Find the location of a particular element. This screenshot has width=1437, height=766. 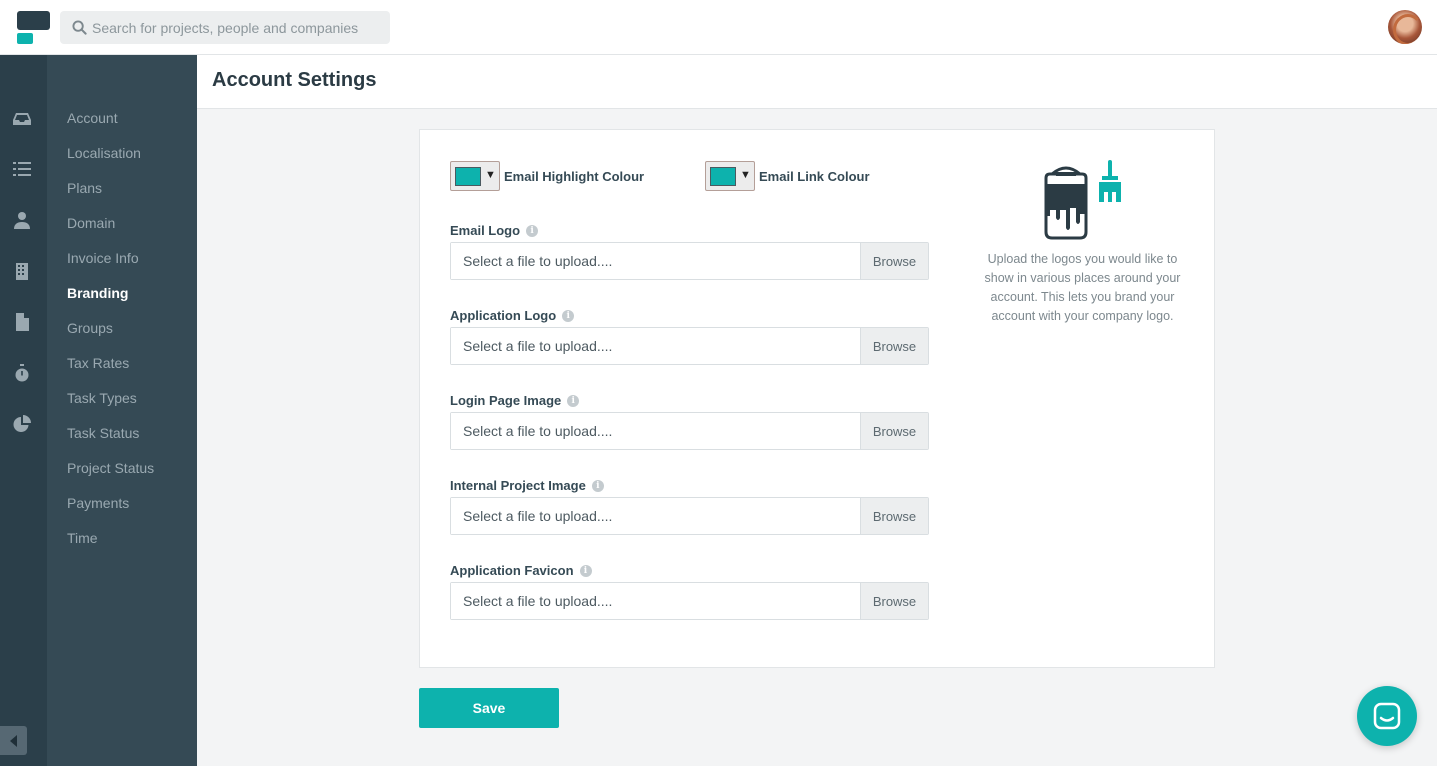

internal-project-image-browse-button: Browse is located at coordinates (894, 516).